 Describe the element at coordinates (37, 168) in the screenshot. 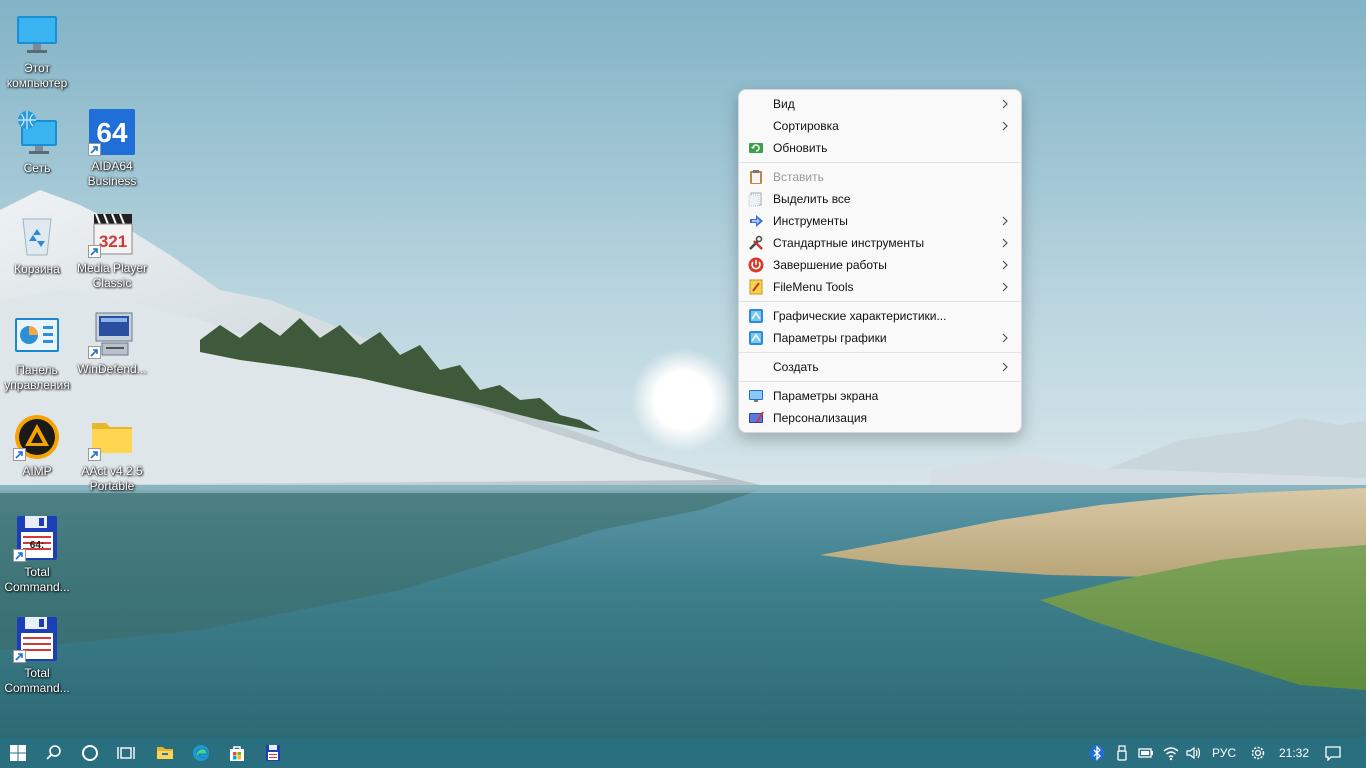

I see `desktop-icon-label: Сеть` at that location.